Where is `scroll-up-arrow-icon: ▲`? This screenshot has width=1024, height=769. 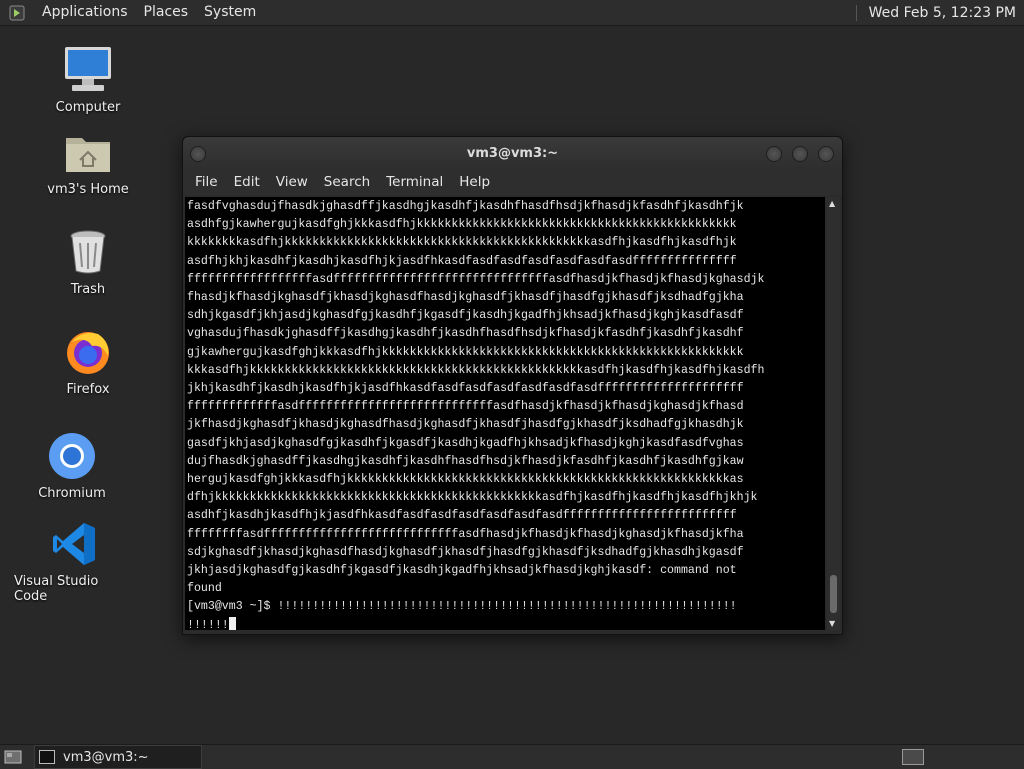
scroll-up-arrow-icon: ▲ is located at coordinates (832, 203).